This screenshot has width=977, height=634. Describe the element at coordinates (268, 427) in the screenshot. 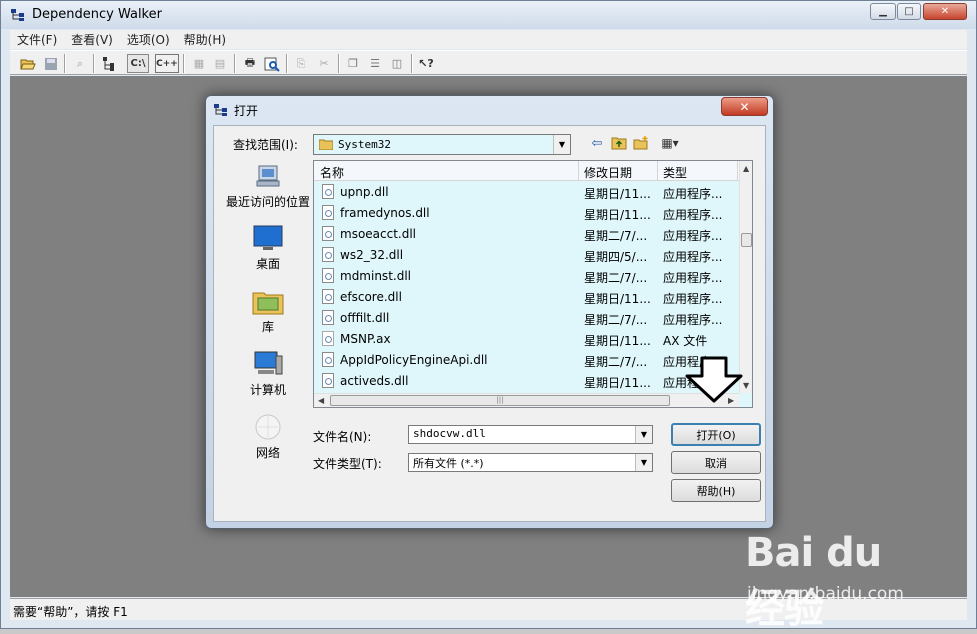

I see `network-icon` at that location.